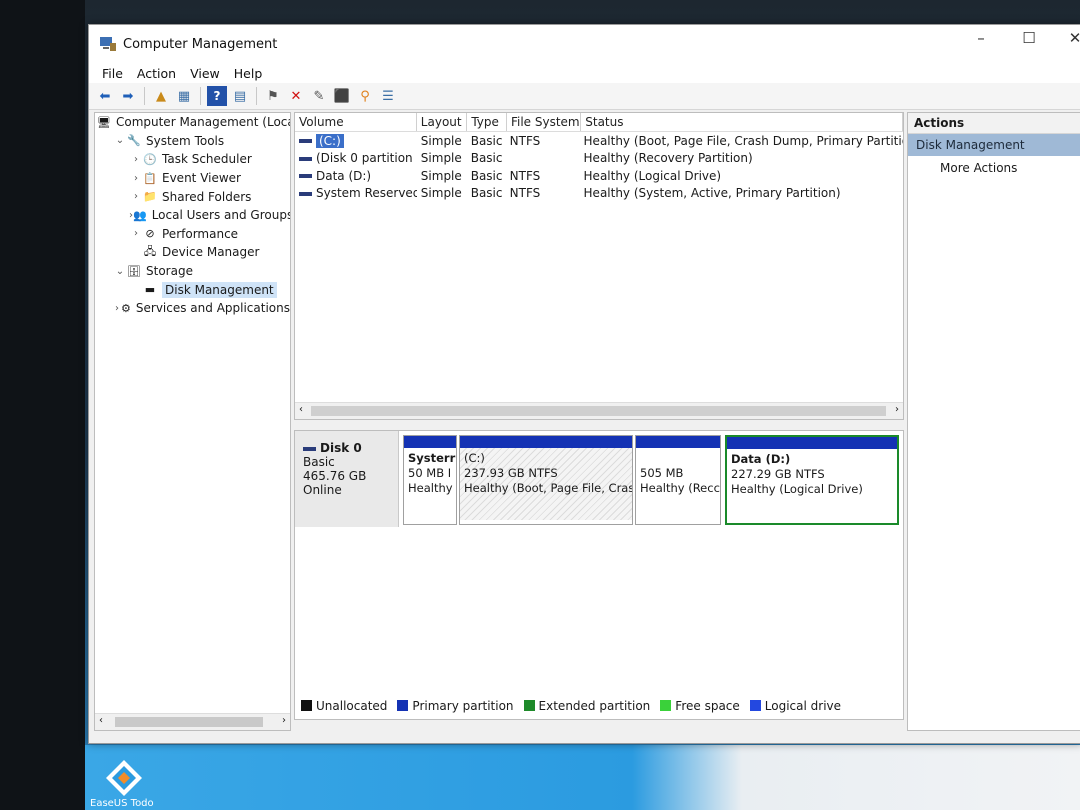  What do you see at coordinates (248, 73) in the screenshot?
I see `menu-help: Help` at bounding box center [248, 73].